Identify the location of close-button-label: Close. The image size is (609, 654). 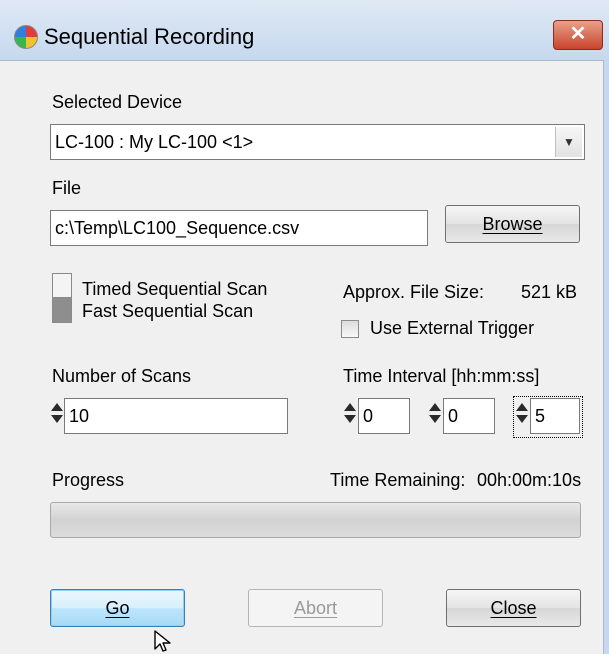
(513, 608).